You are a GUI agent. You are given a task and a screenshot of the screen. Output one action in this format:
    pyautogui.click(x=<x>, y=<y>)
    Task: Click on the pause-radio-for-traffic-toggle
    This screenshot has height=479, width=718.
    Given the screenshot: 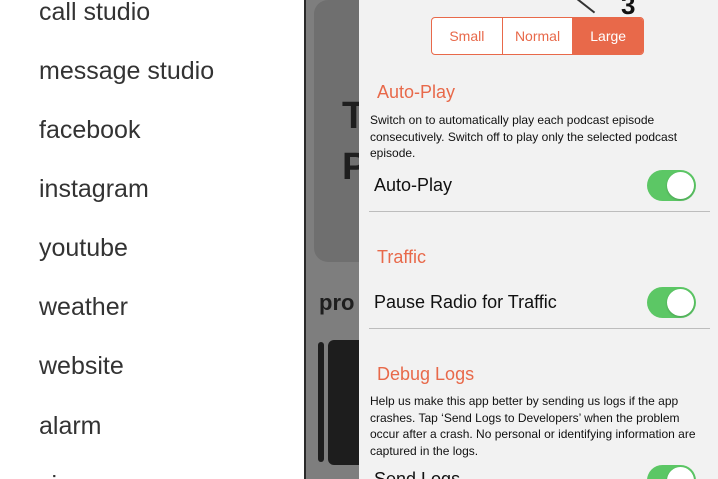 What is the action you would take?
    pyautogui.click(x=671, y=302)
    